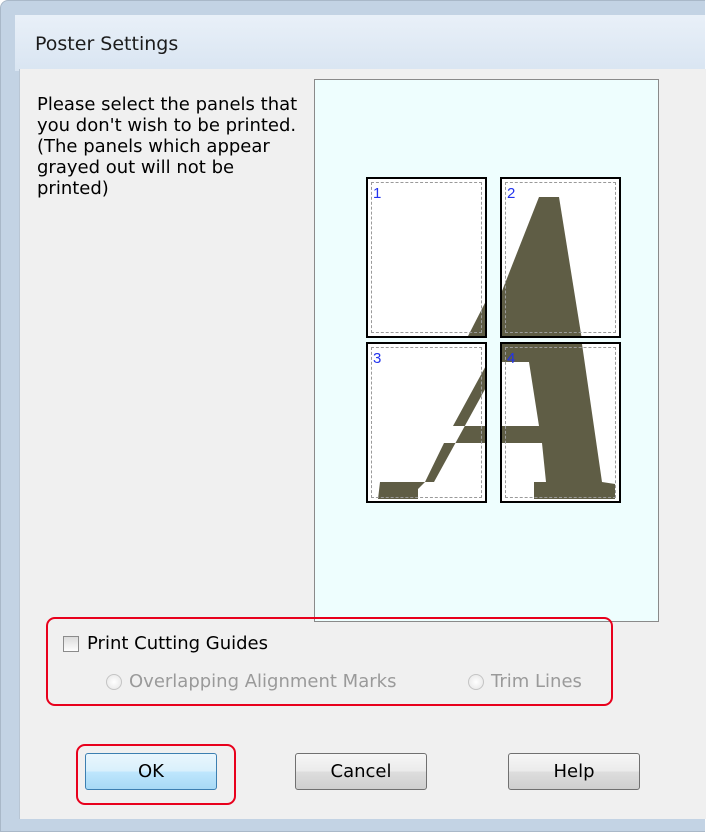 The height and width of the screenshot is (832, 706). Describe the element at coordinates (263, 681) in the screenshot. I see `overlapping-marks-label: Overlapping Alignment Marks` at that location.